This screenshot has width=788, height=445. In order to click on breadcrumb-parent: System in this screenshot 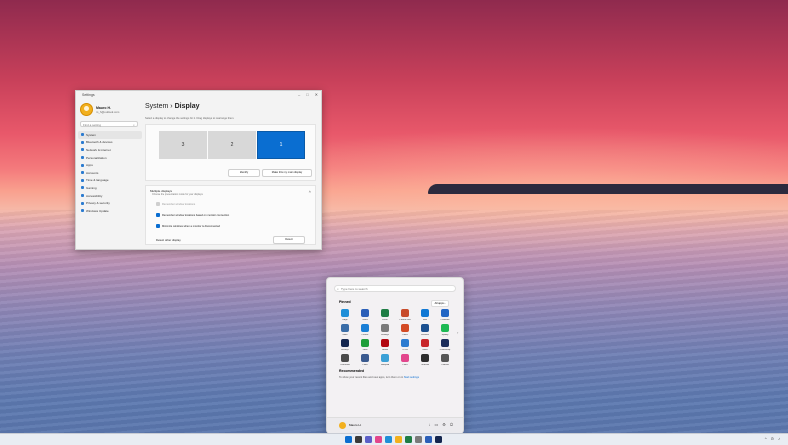, I will do `click(156, 106)`.